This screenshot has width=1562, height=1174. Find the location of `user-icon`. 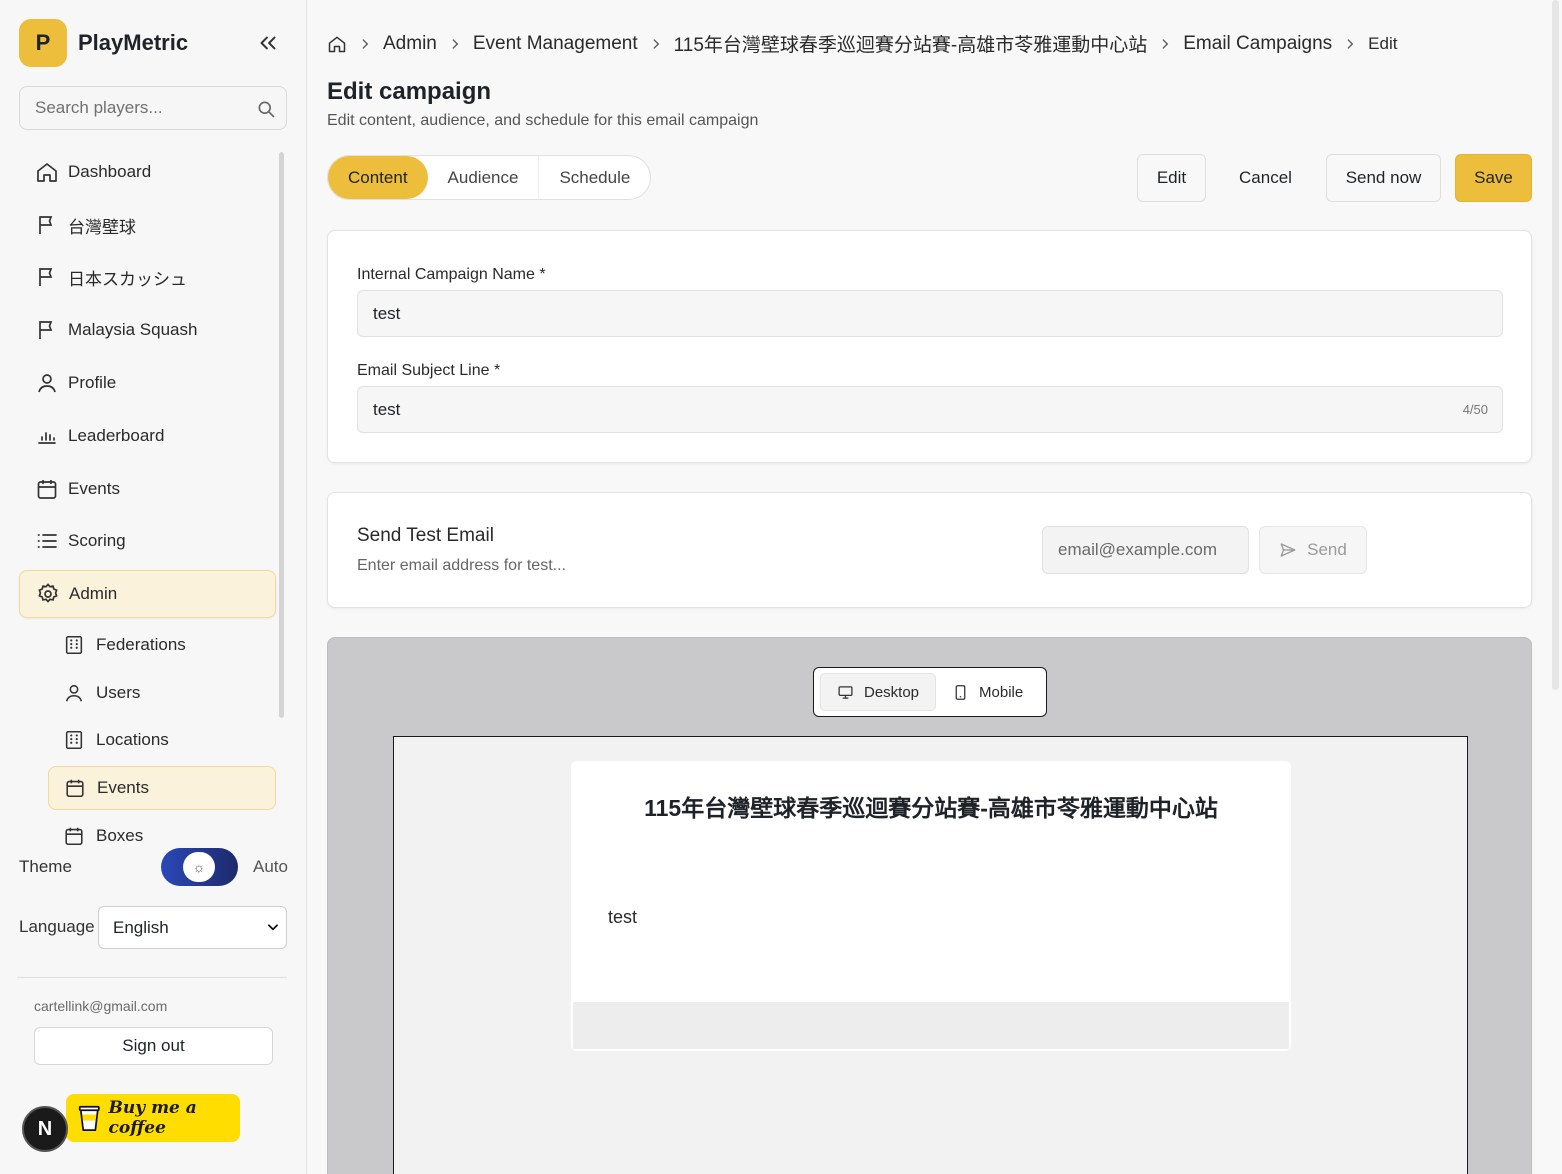

user-icon is located at coordinates (47, 383).